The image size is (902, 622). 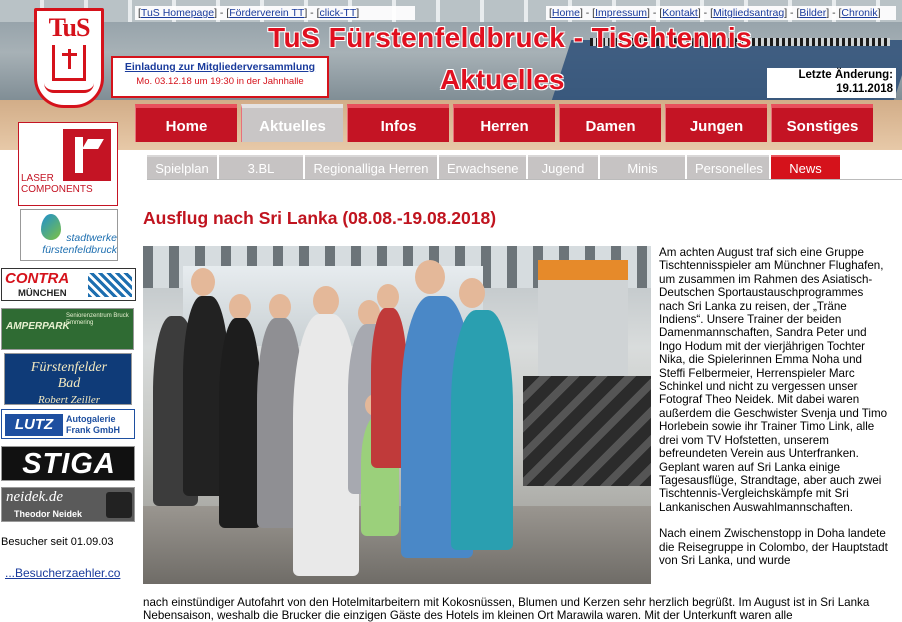 I want to click on link-bilder: Bilder, so click(x=812, y=13).